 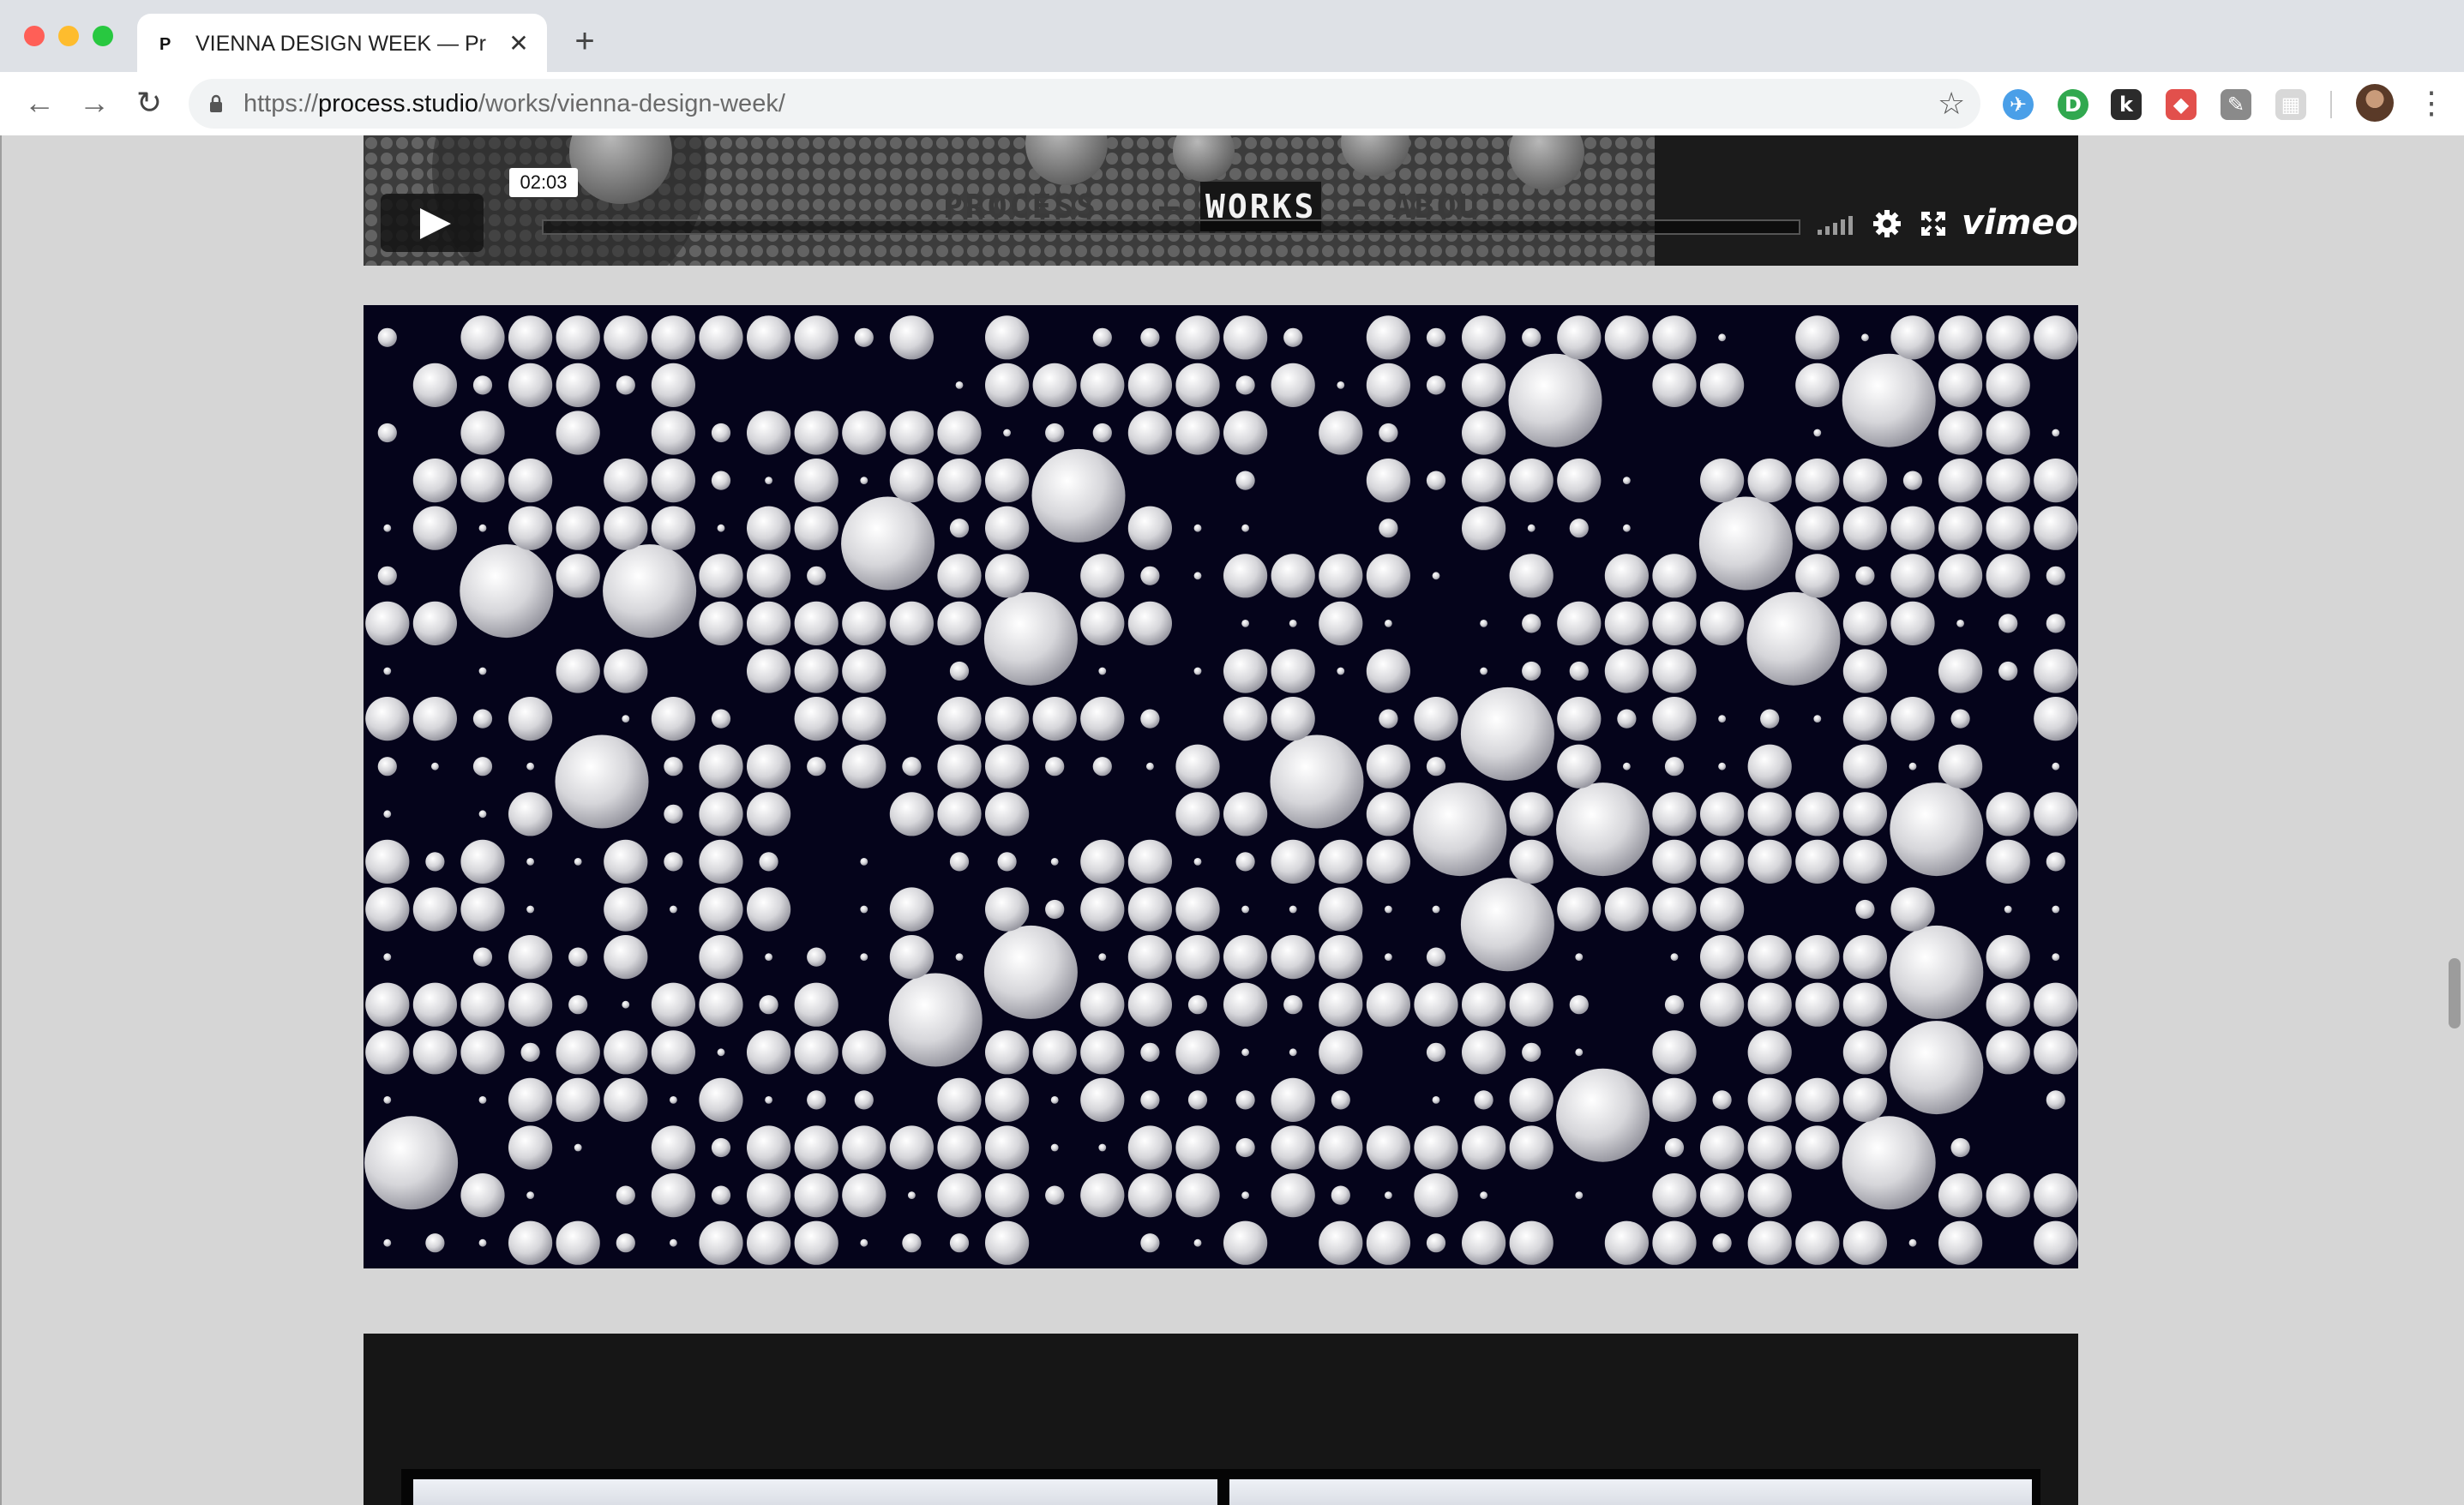 What do you see at coordinates (1837, 225) in the screenshot?
I see `volume-icon` at bounding box center [1837, 225].